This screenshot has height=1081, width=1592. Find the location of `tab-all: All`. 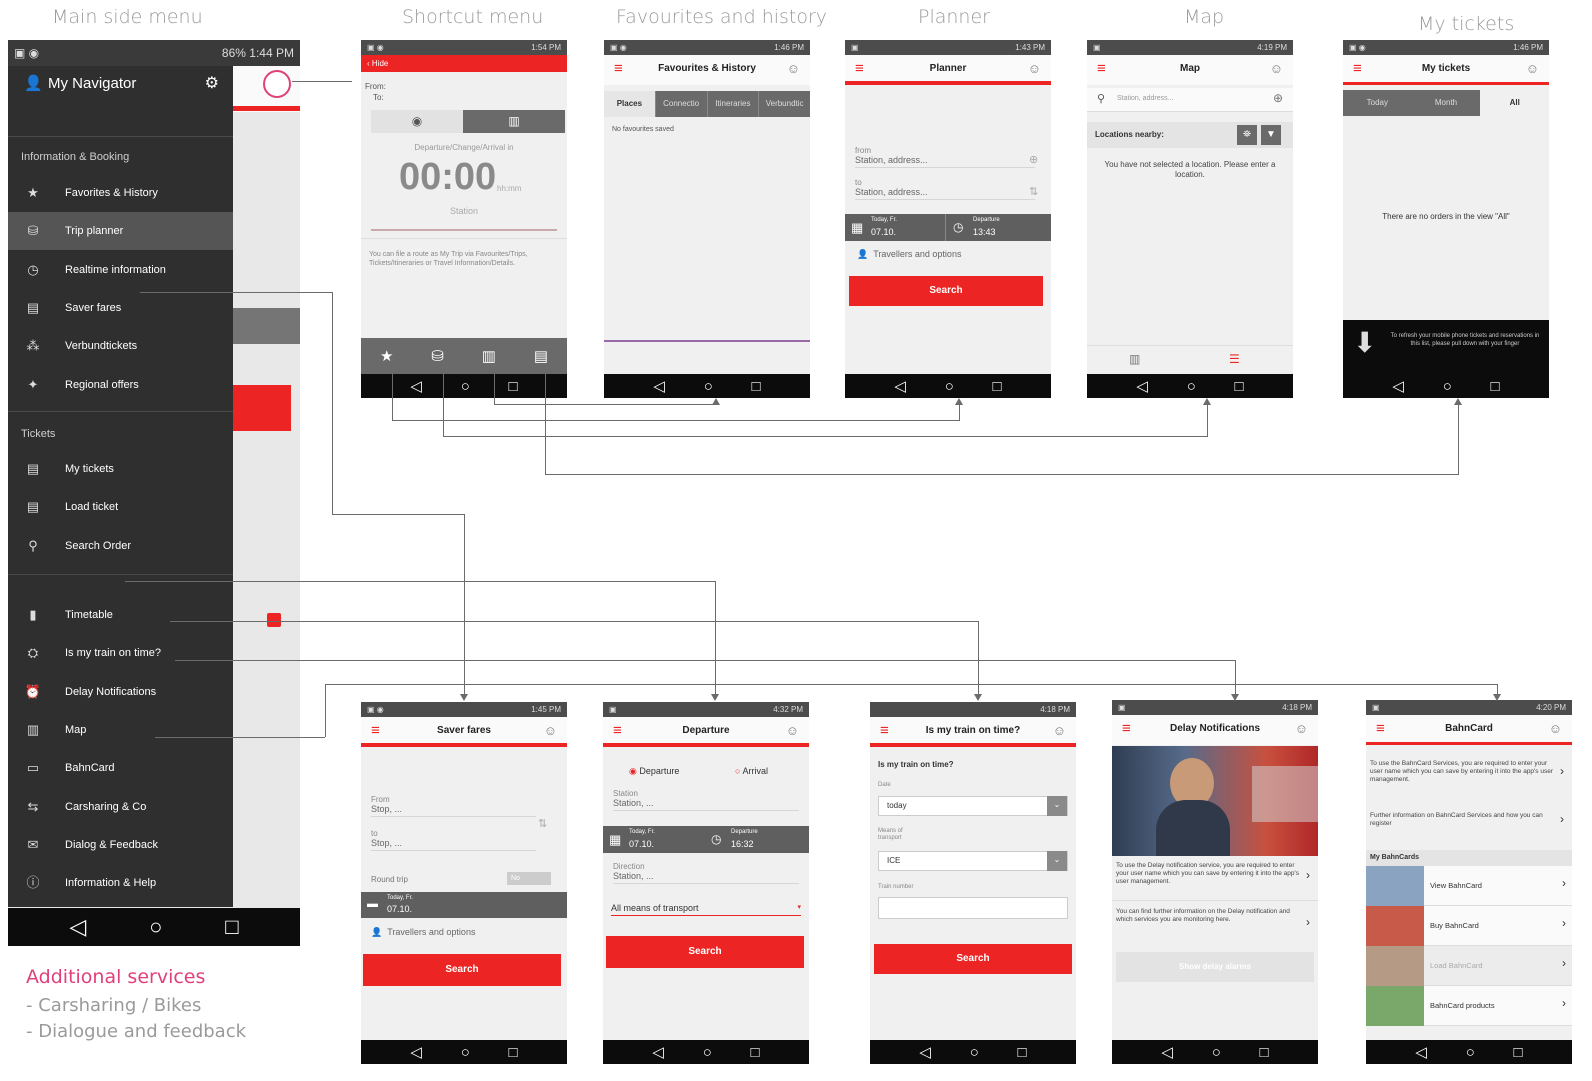

tab-all: All is located at coordinates (1514, 103).